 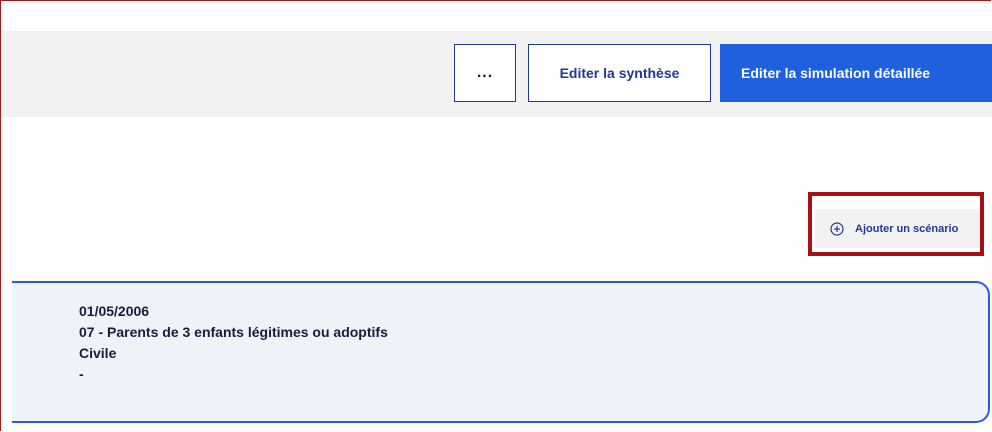 I want to click on scenario-extra: -, so click(x=81, y=374).